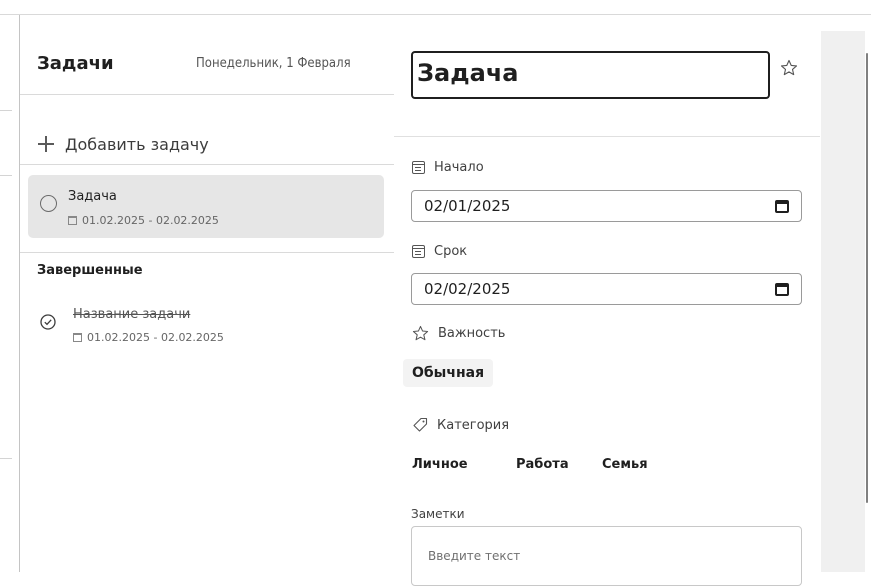 Image resolution: width=871 pixels, height=586 pixels. I want to click on category-chip-personal: Личное, so click(440, 464).